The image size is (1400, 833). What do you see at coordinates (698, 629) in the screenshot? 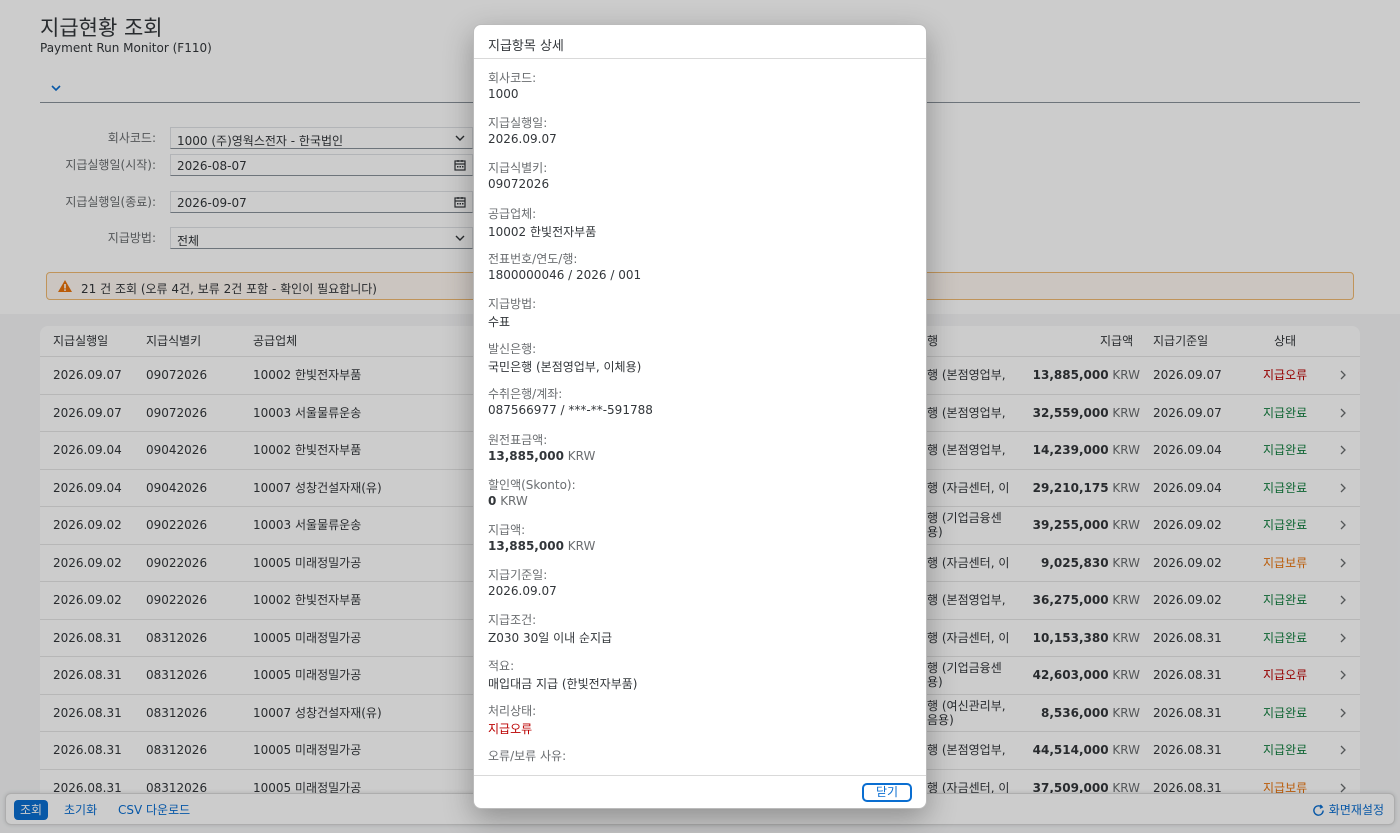
I see `detail-field: 지급조건: Z030 30일 이내 순지급` at bounding box center [698, 629].